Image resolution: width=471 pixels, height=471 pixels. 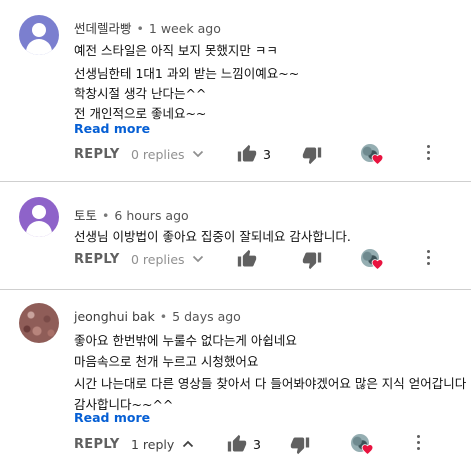 What do you see at coordinates (188, 444) in the screenshot?
I see `chevron-up-icon` at bounding box center [188, 444].